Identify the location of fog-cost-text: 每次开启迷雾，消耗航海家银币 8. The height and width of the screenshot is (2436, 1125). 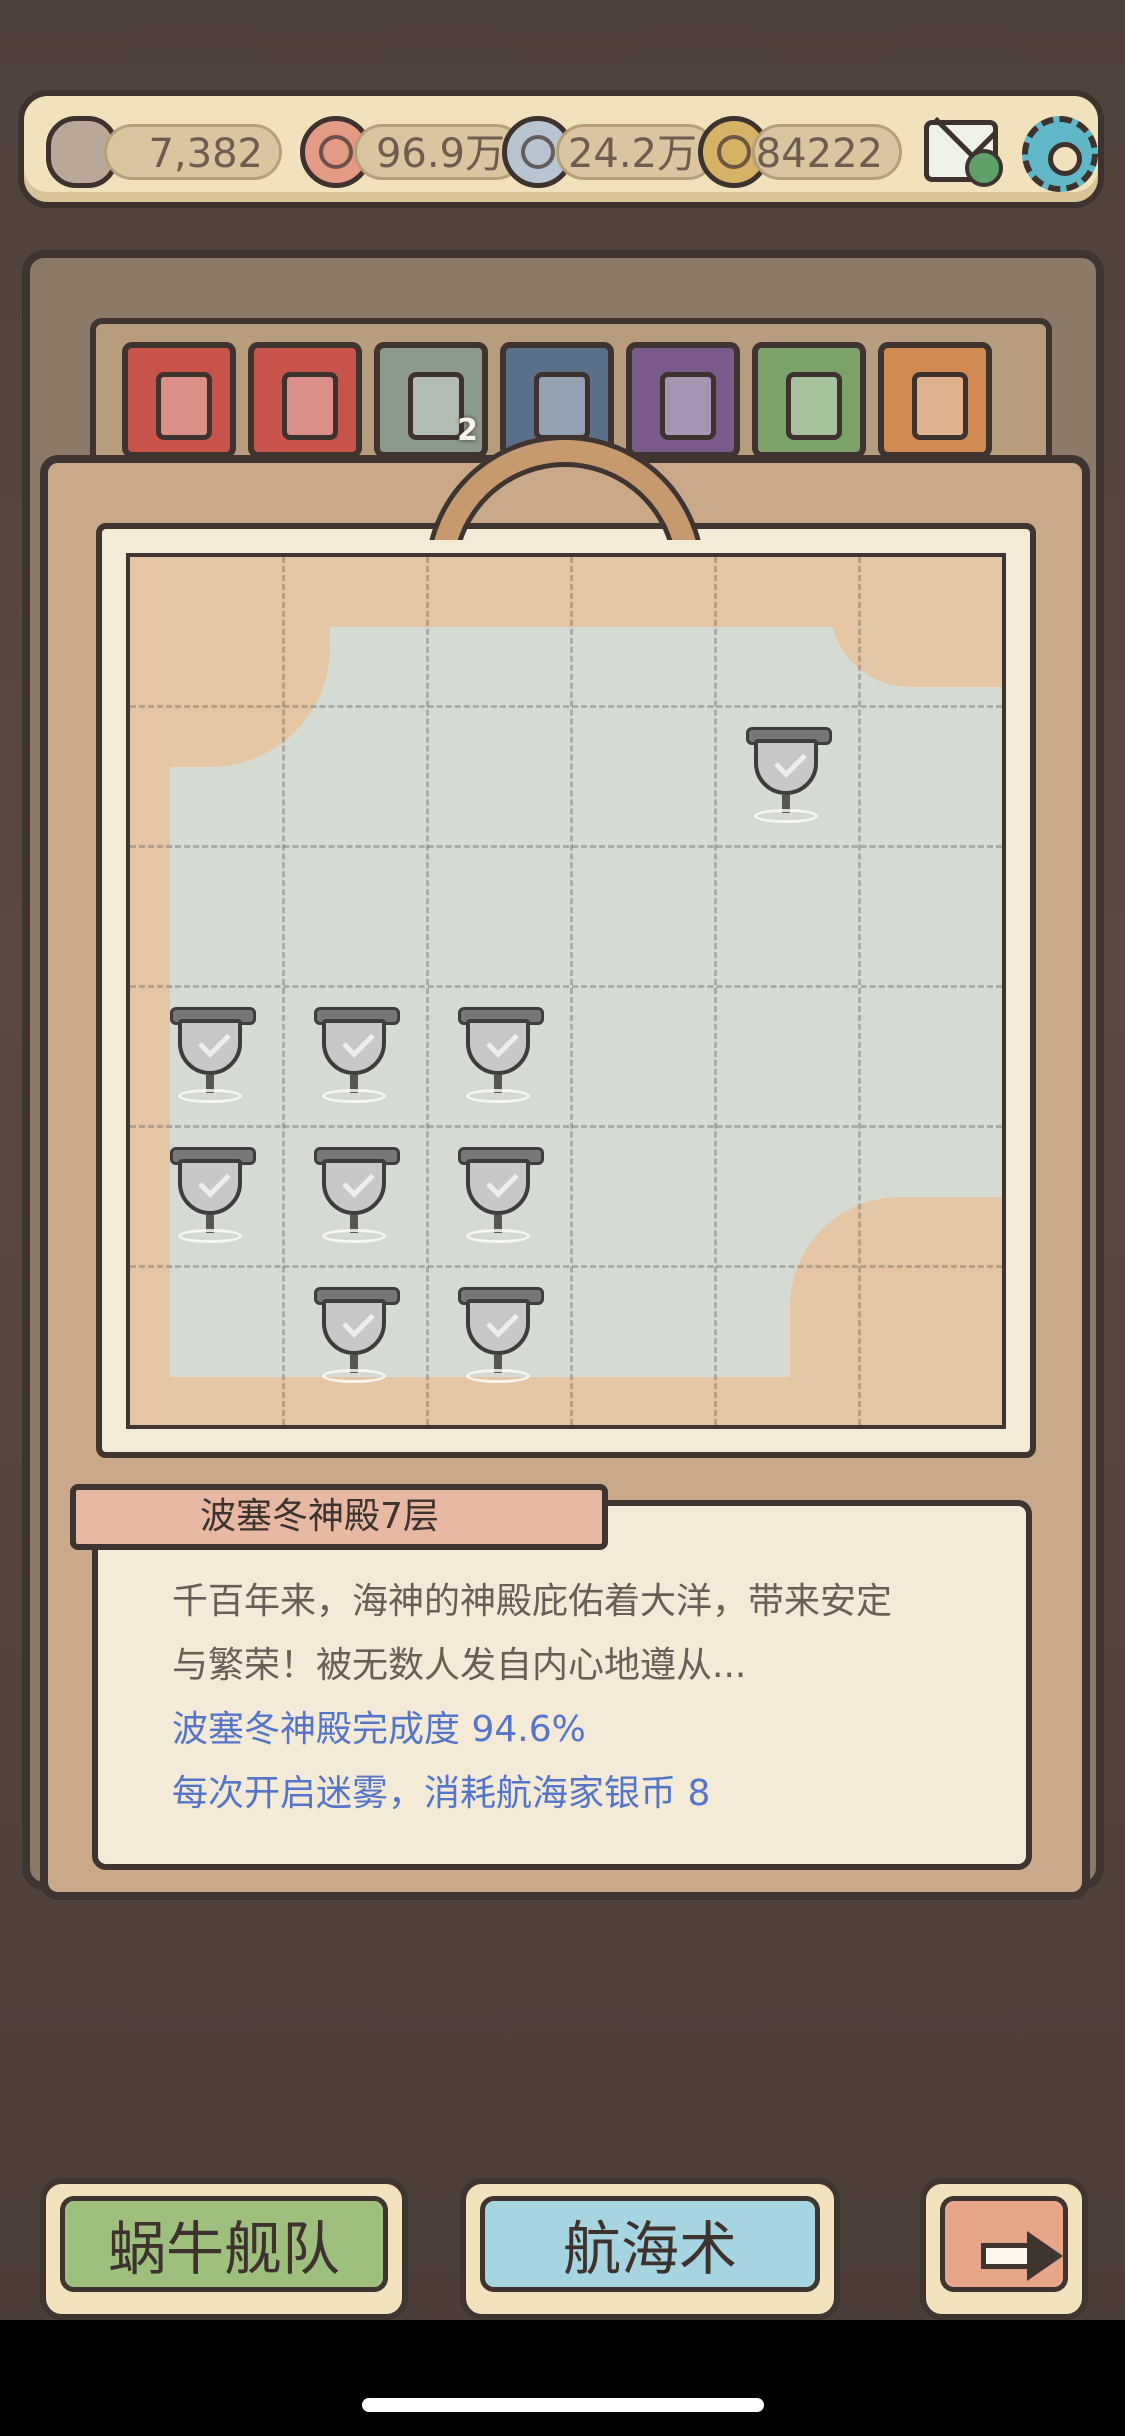
(441, 1793).